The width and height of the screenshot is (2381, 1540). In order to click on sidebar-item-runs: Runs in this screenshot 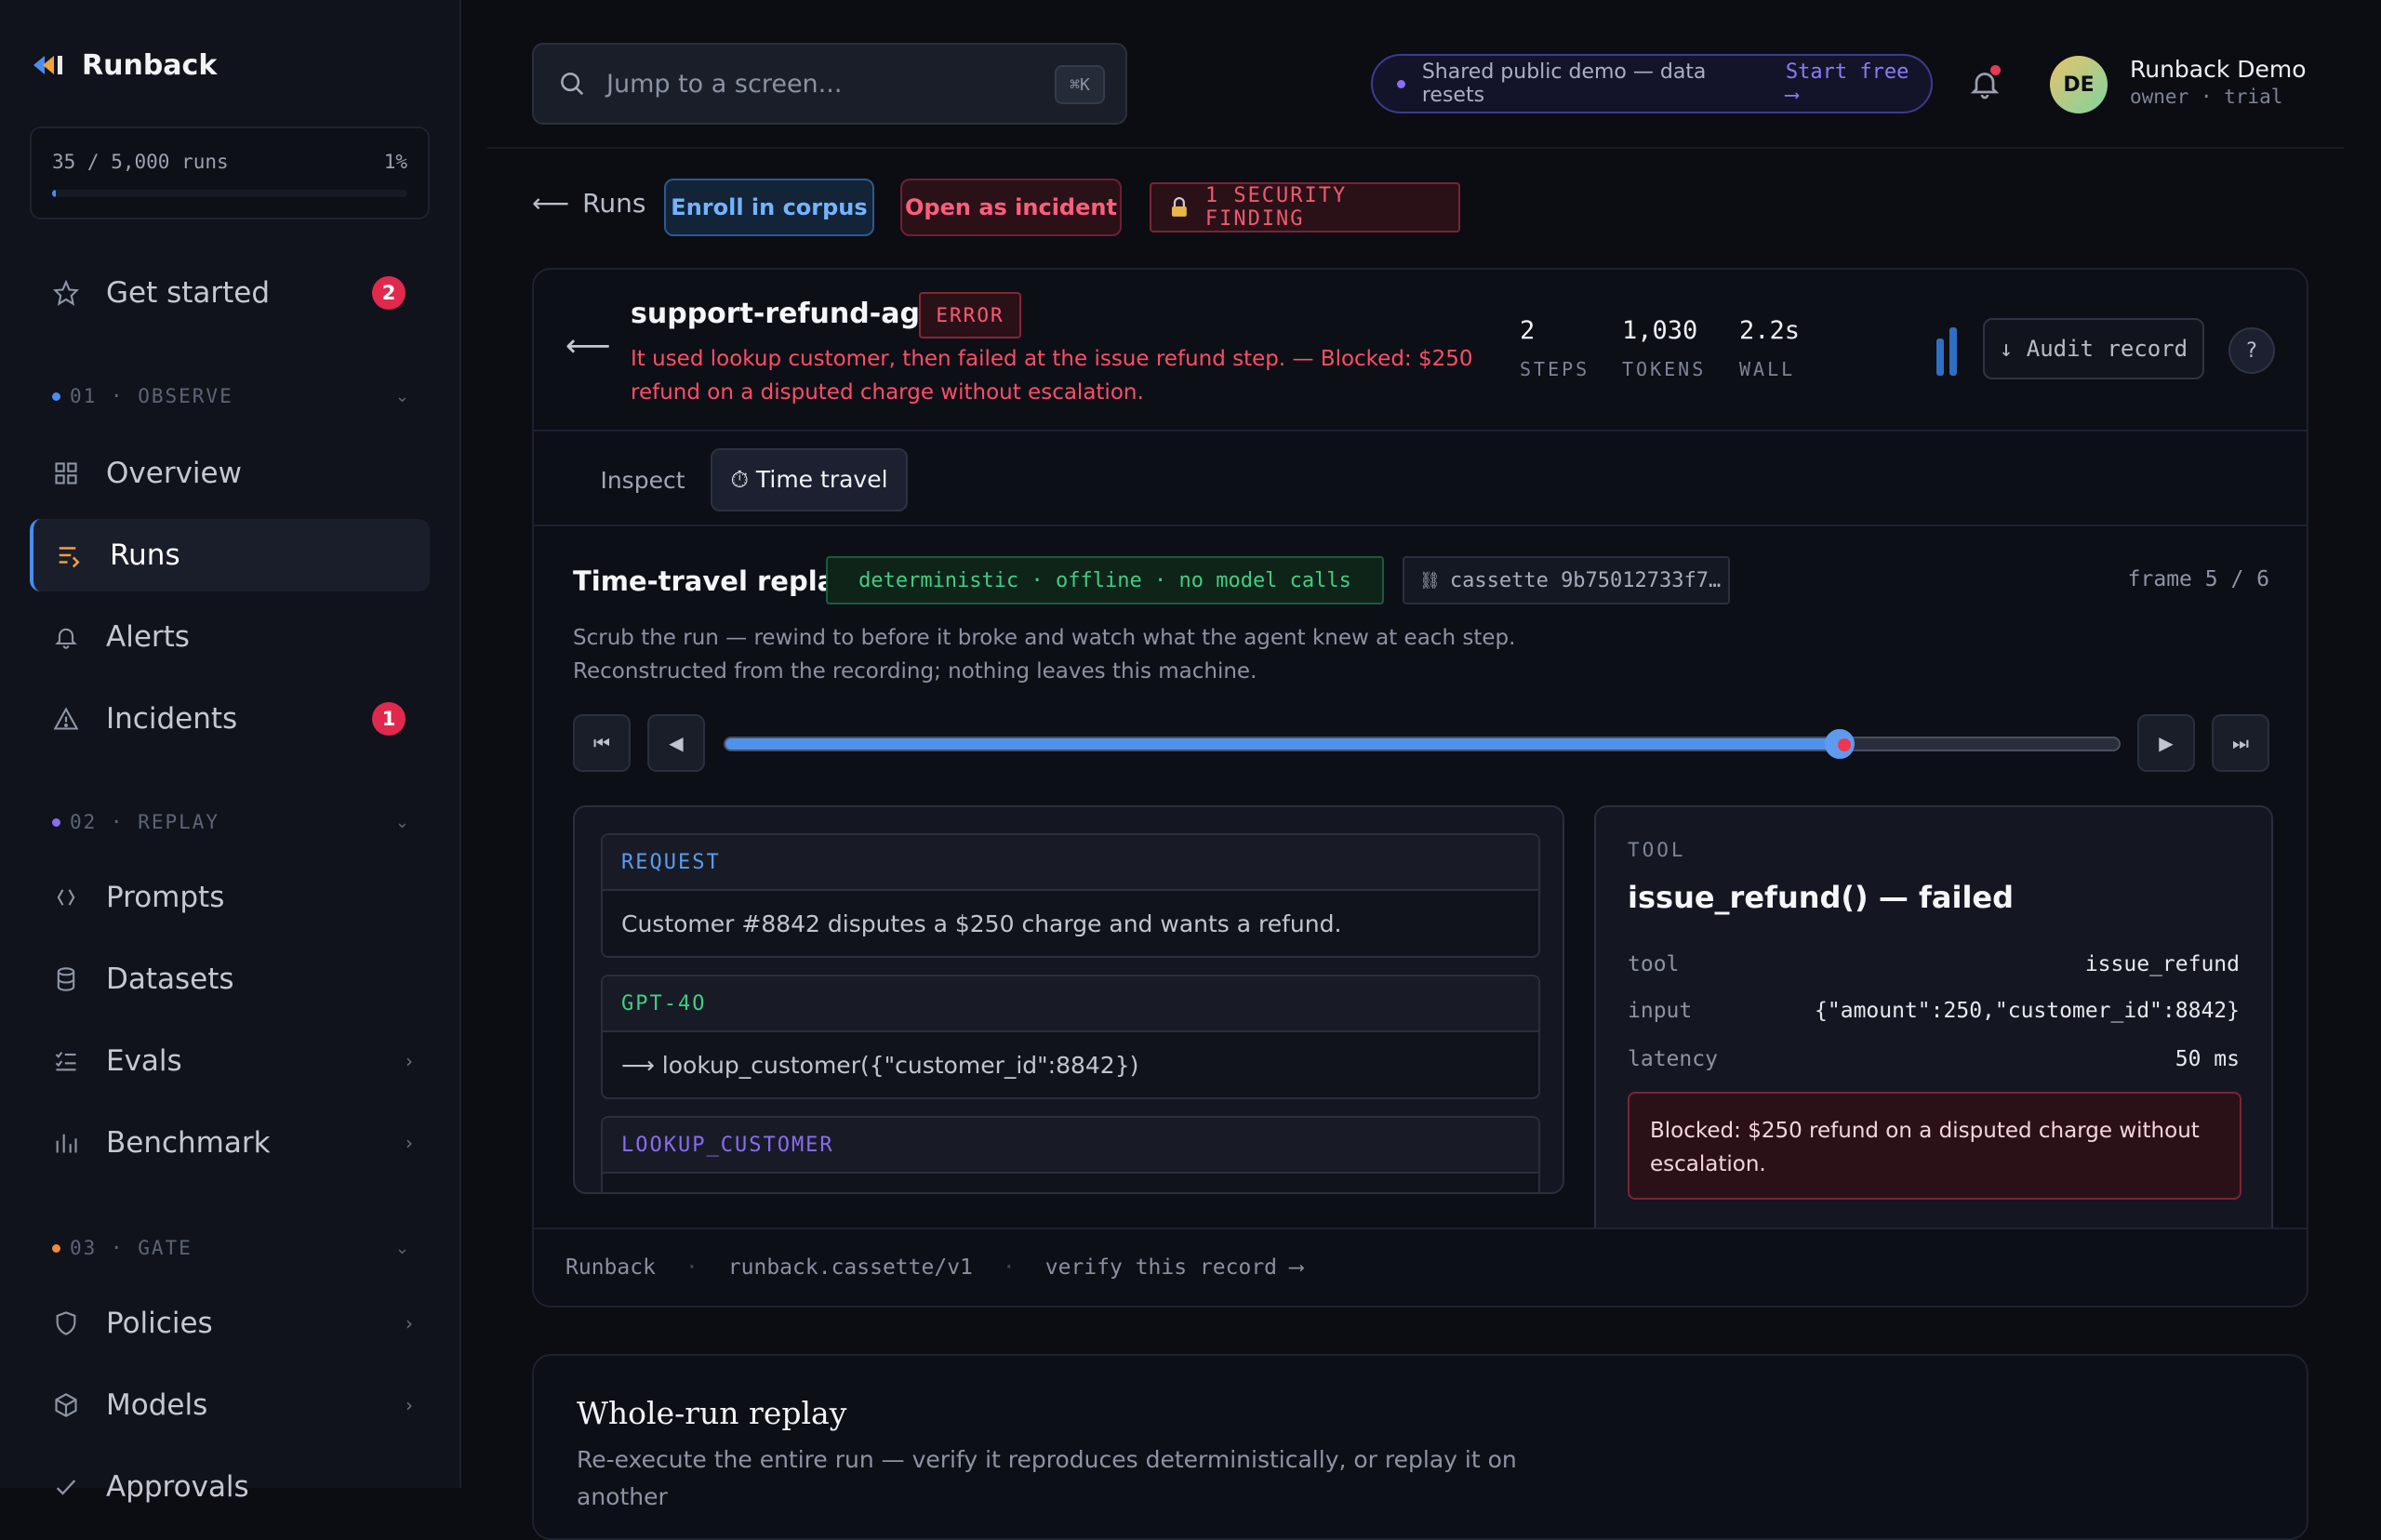, I will do `click(230, 555)`.